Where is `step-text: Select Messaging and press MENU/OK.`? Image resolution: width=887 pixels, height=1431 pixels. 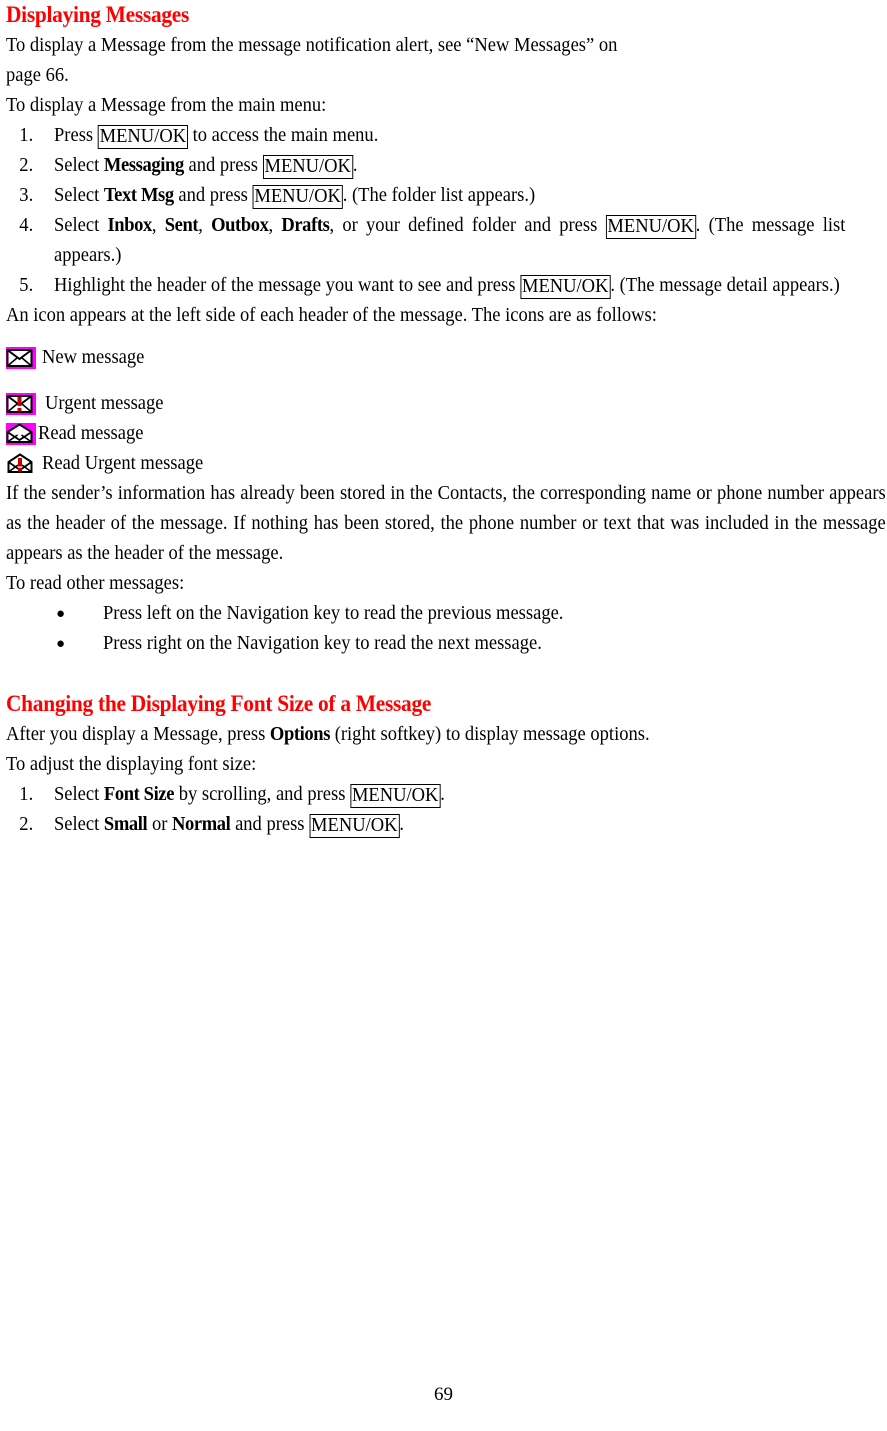
step-text: Select Messaging and press MENU/OK. is located at coordinates (449, 166).